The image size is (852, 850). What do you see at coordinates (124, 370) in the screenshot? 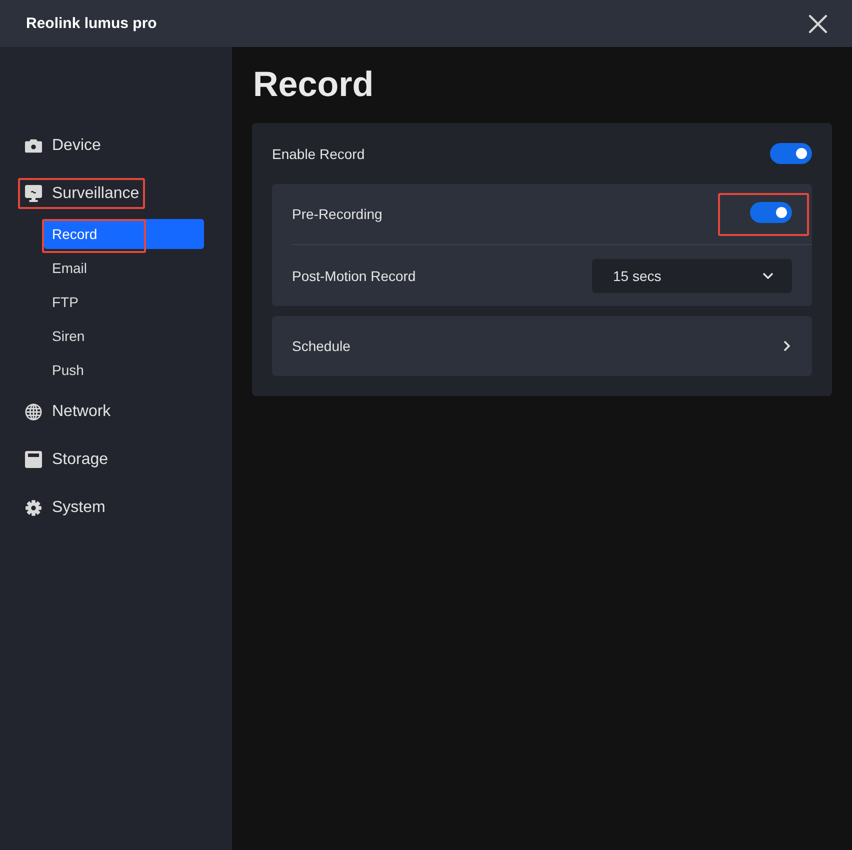
I see `sidebar-subitem: Push` at bounding box center [124, 370].